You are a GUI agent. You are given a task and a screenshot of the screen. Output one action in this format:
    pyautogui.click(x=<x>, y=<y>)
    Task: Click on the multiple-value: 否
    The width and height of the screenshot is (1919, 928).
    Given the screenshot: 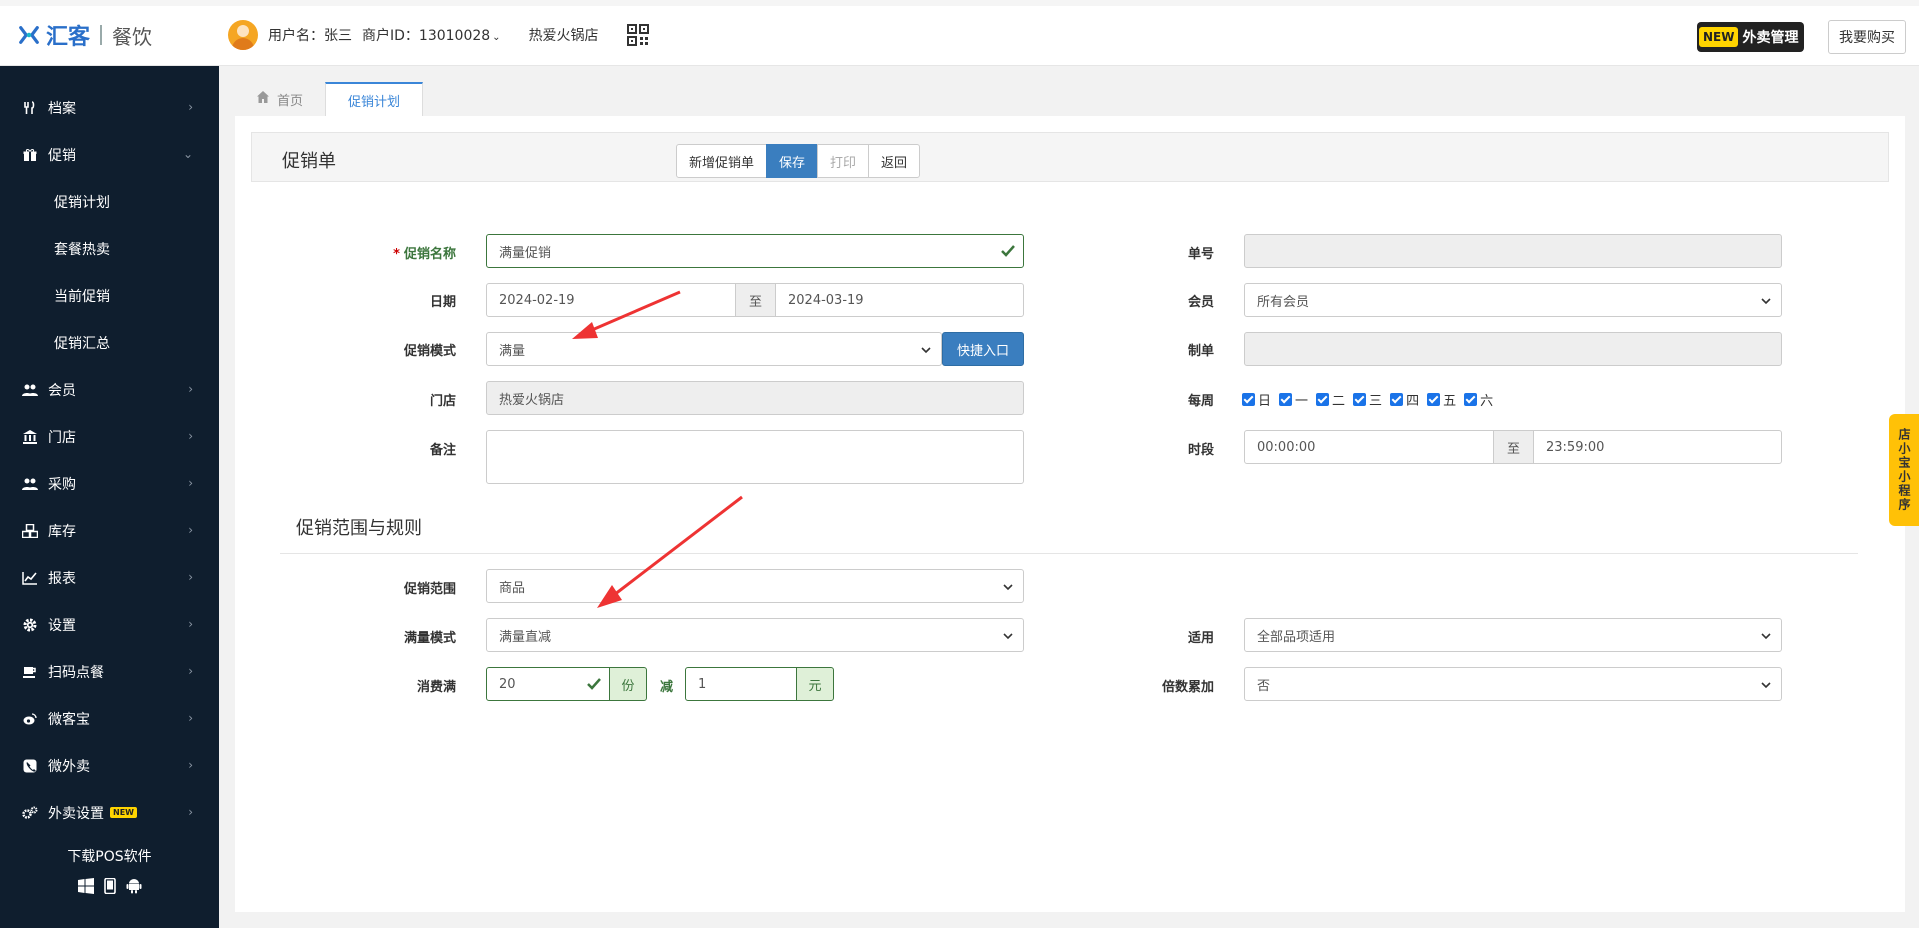 What is the action you would take?
    pyautogui.click(x=1264, y=686)
    